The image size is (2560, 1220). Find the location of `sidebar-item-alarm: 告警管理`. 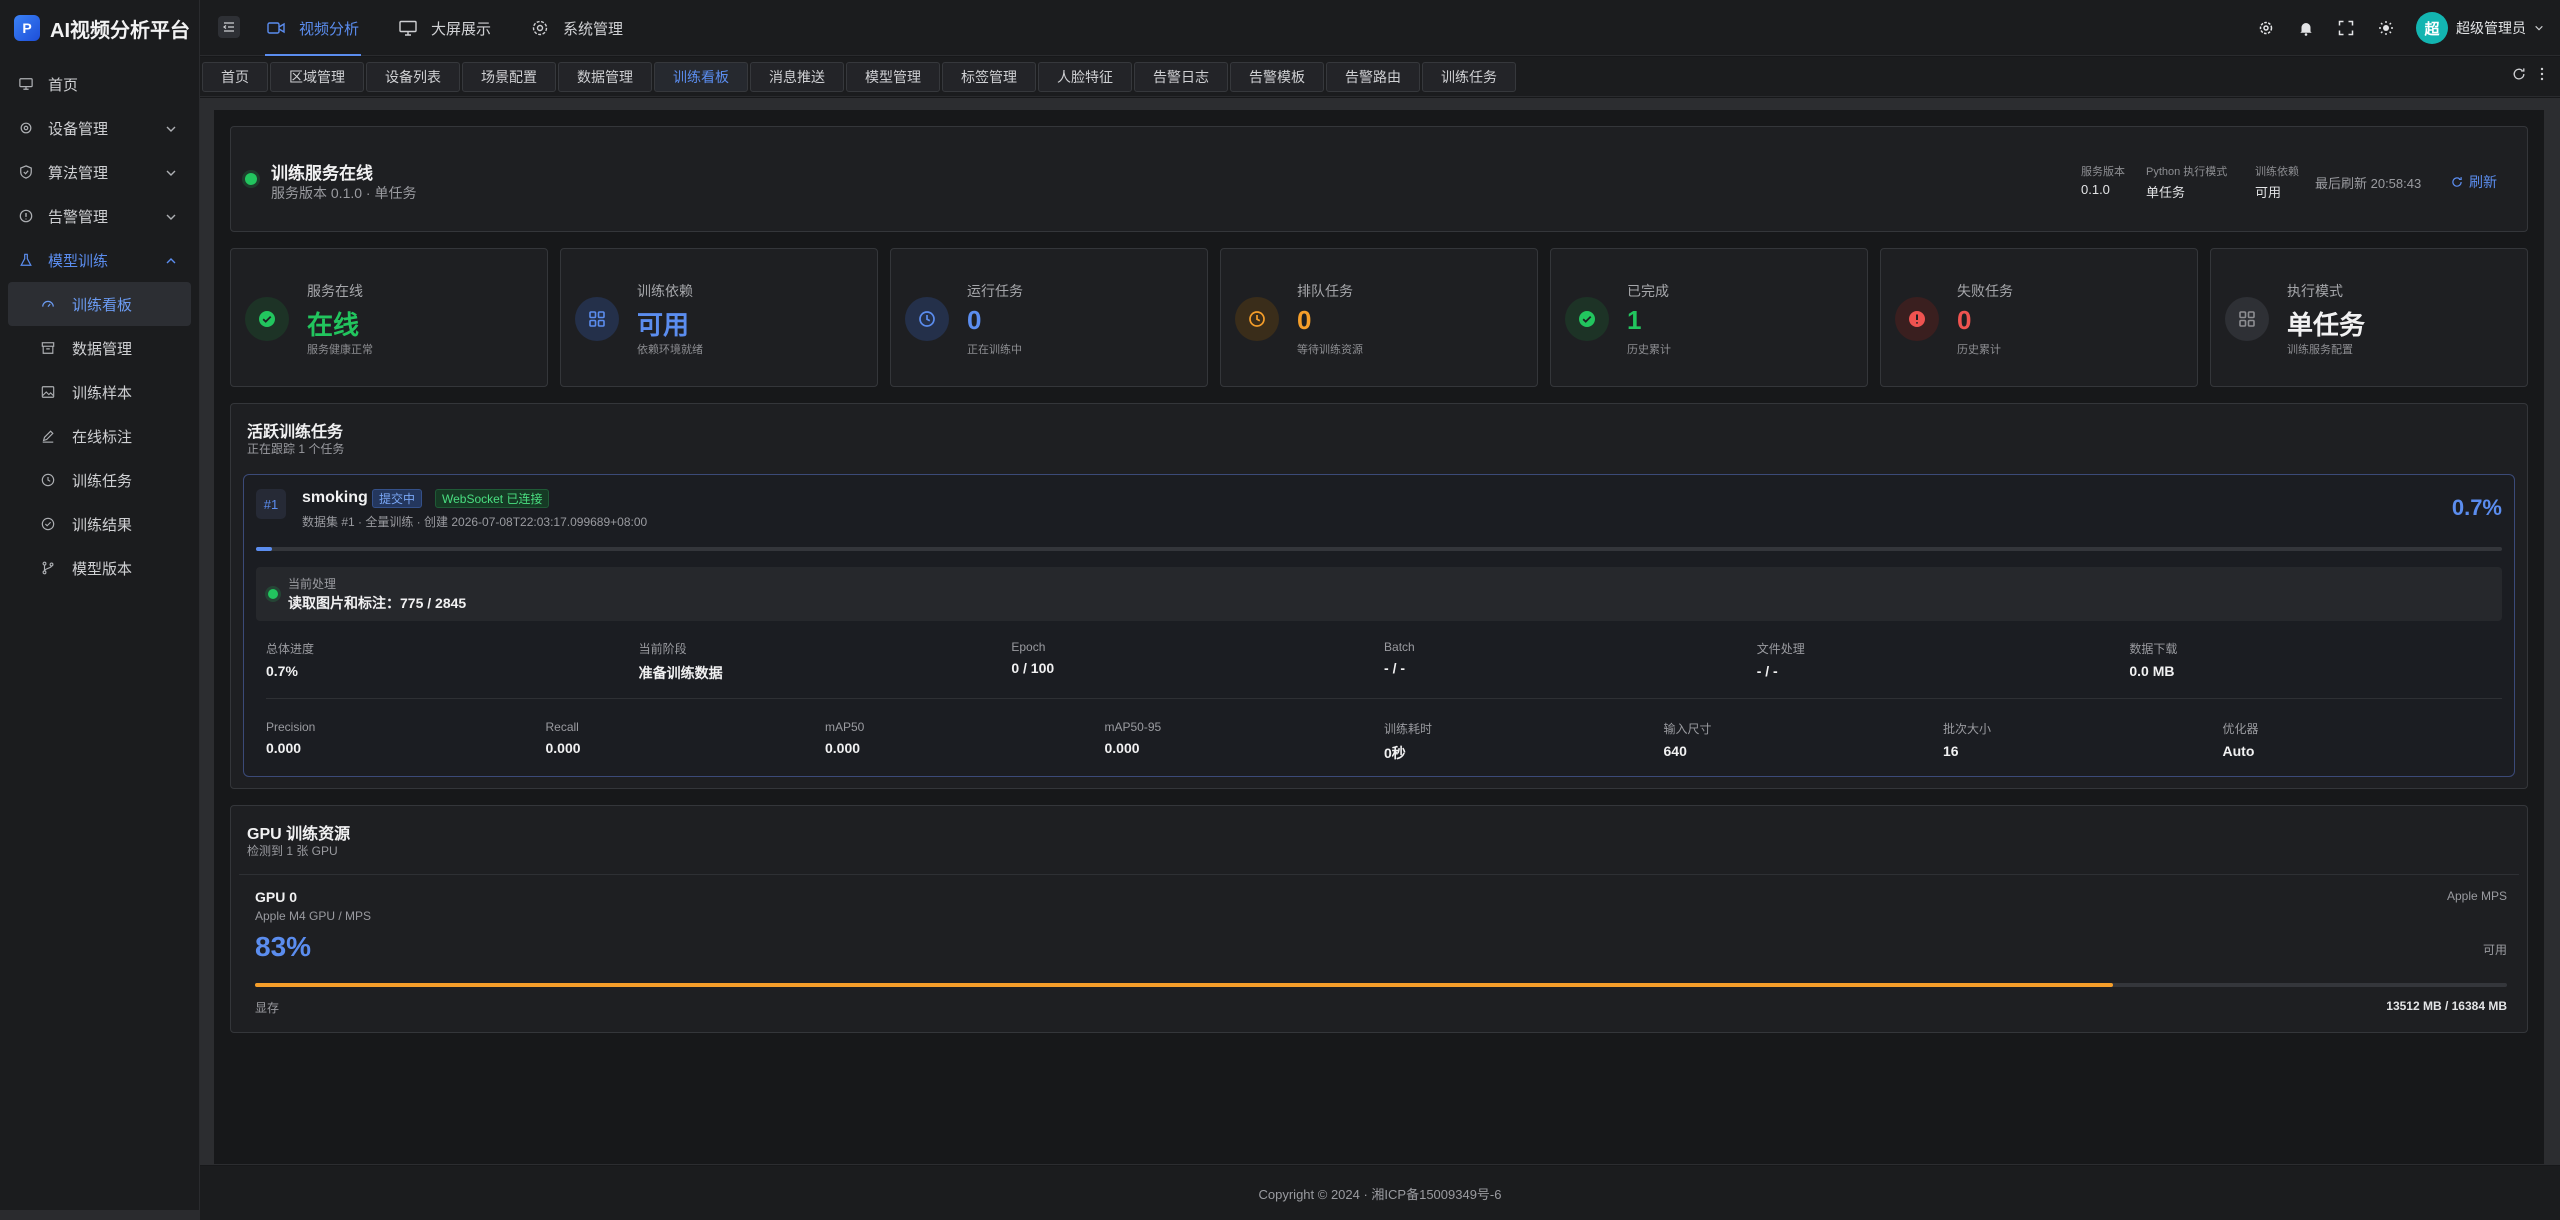

sidebar-item-alarm: 告警管理 is located at coordinates (99, 216).